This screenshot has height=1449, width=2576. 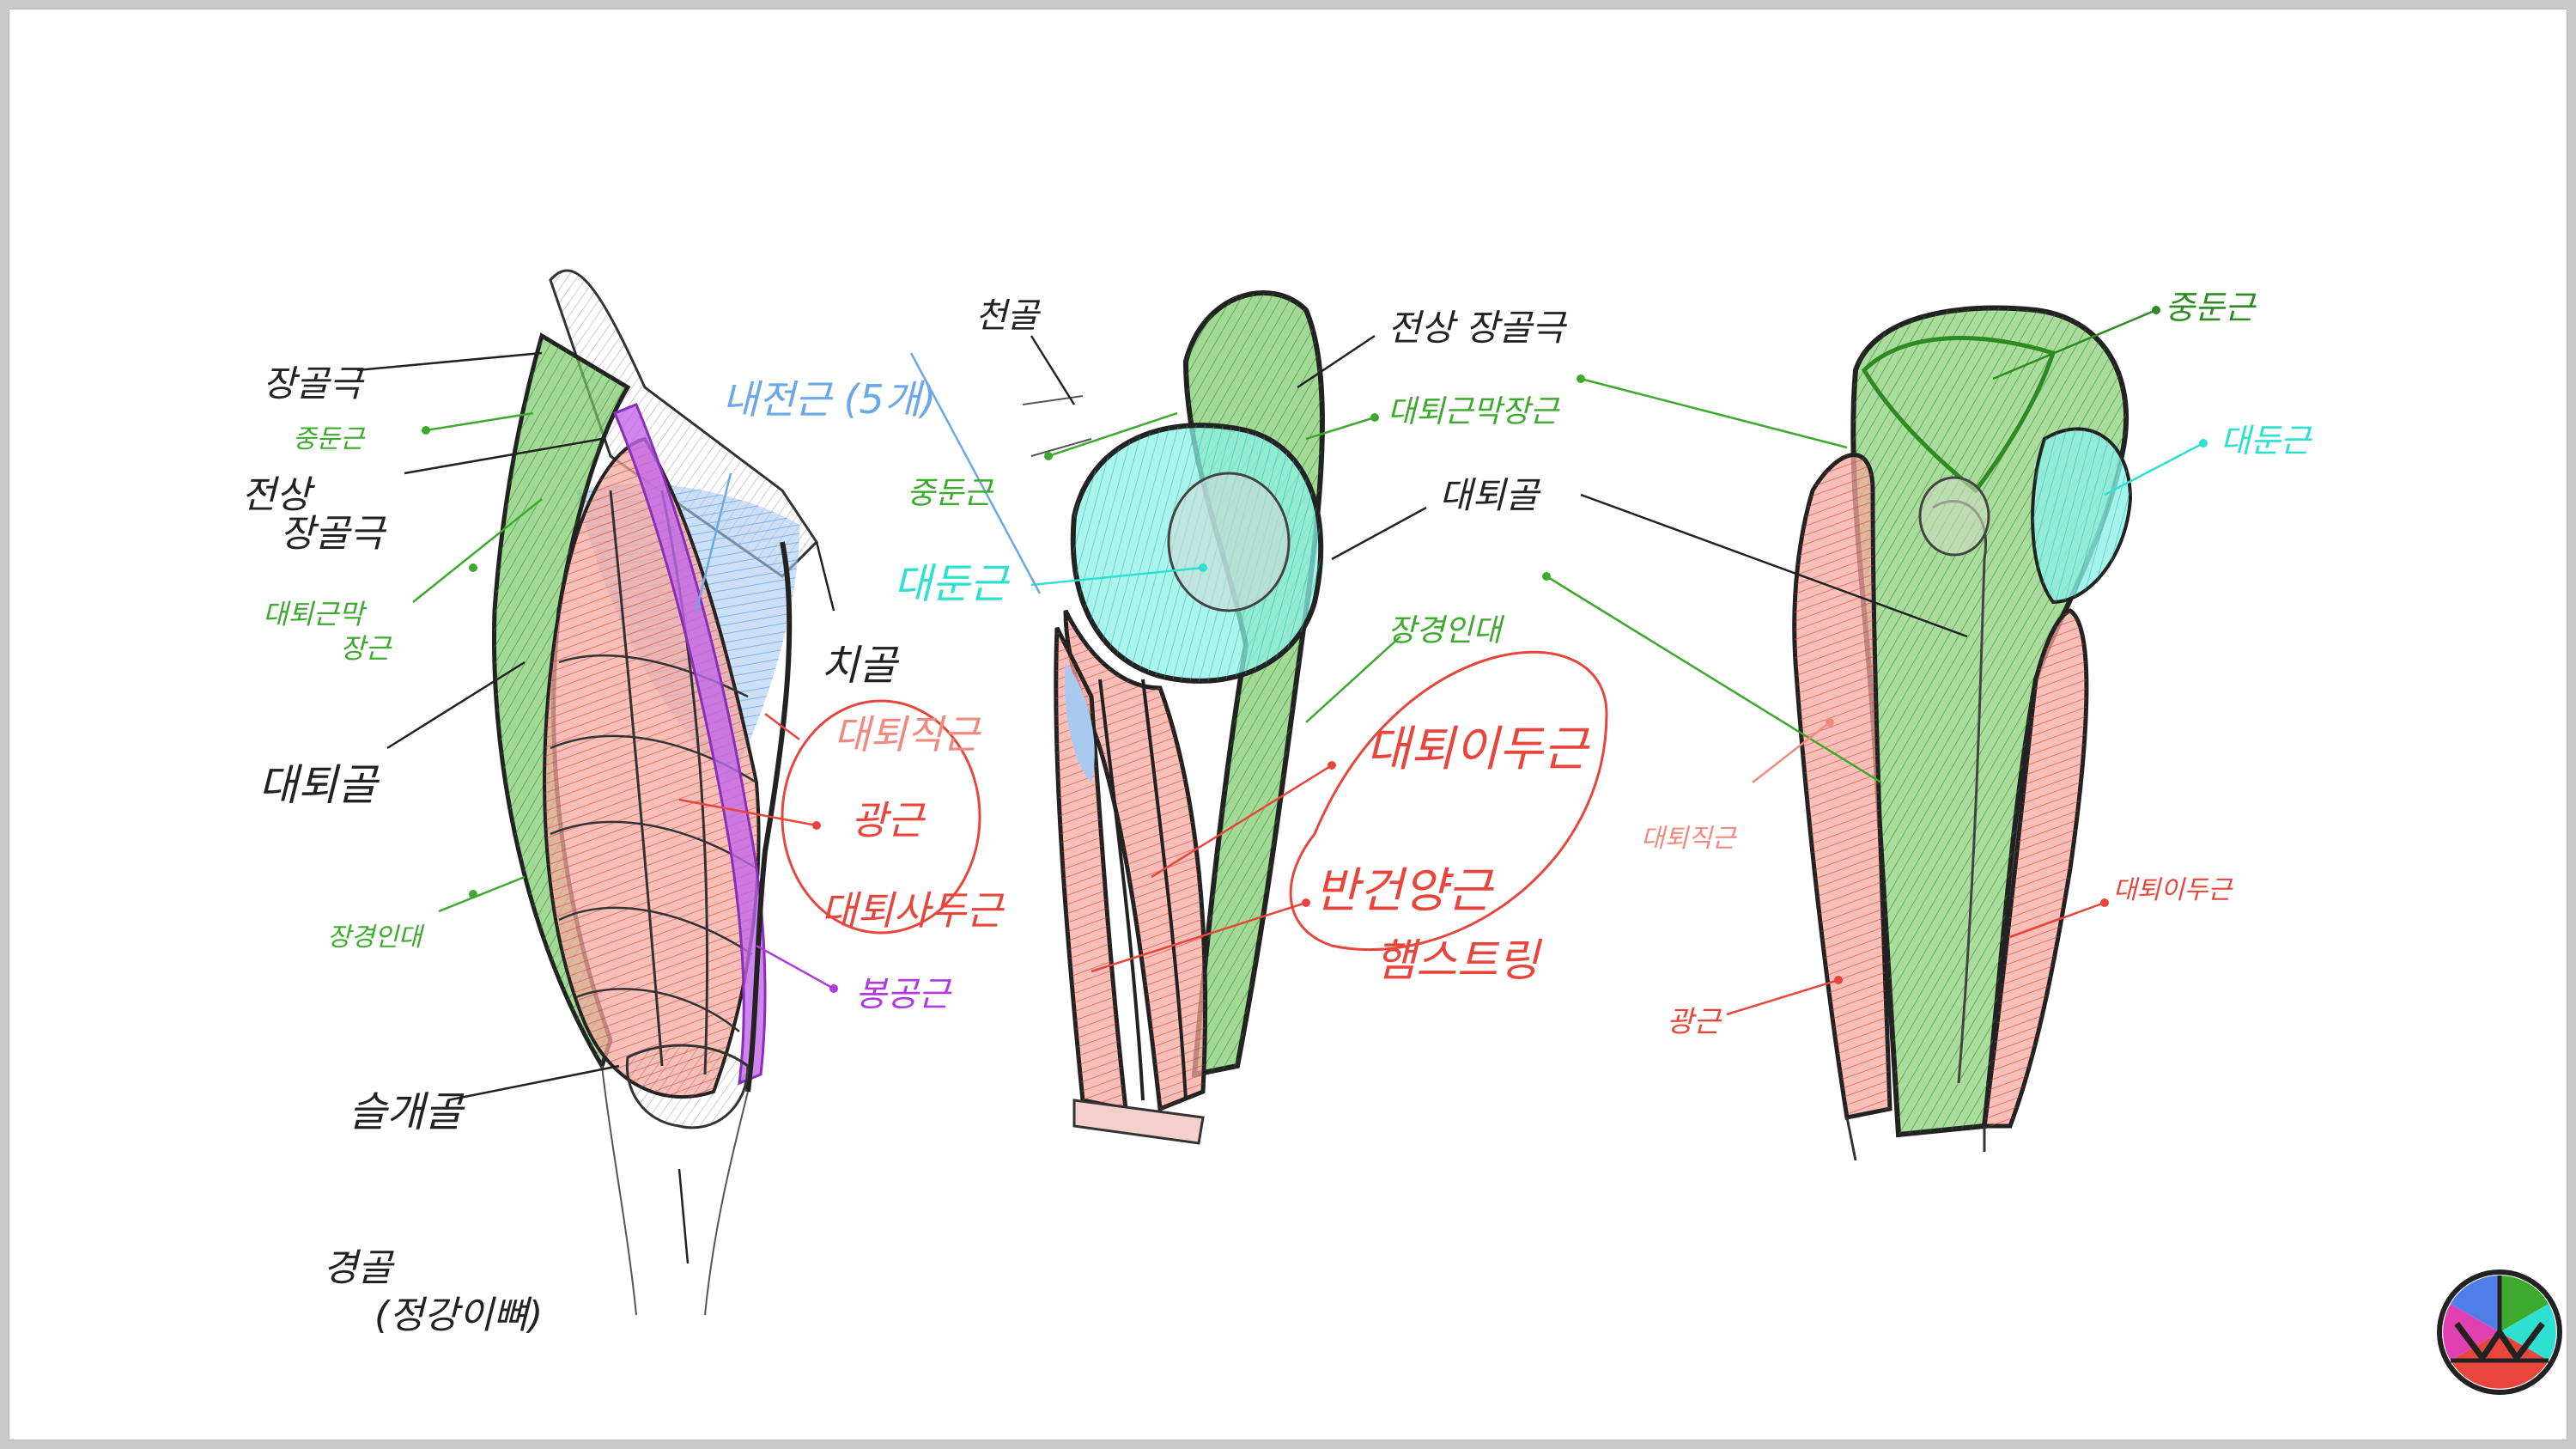 What do you see at coordinates (1446, 630) in the screenshot?
I see `label-it-band-side: 장경인대` at bounding box center [1446, 630].